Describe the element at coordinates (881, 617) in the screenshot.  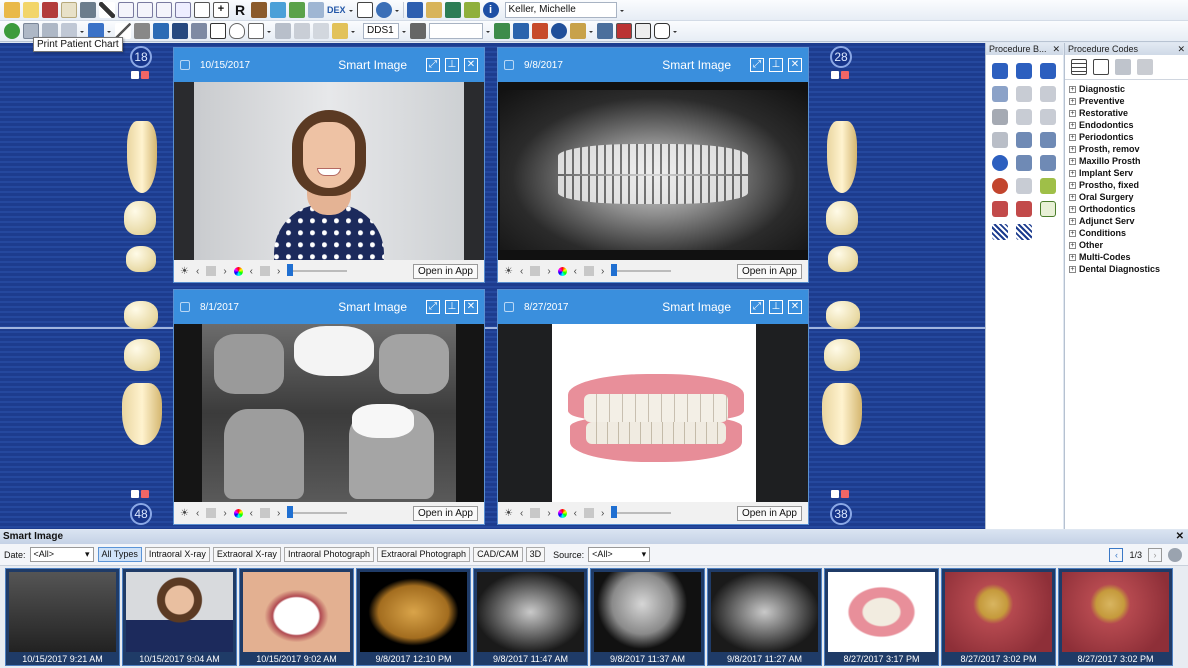
I see `image-thumbnail: 8/27/2017 3:17 PM` at that location.